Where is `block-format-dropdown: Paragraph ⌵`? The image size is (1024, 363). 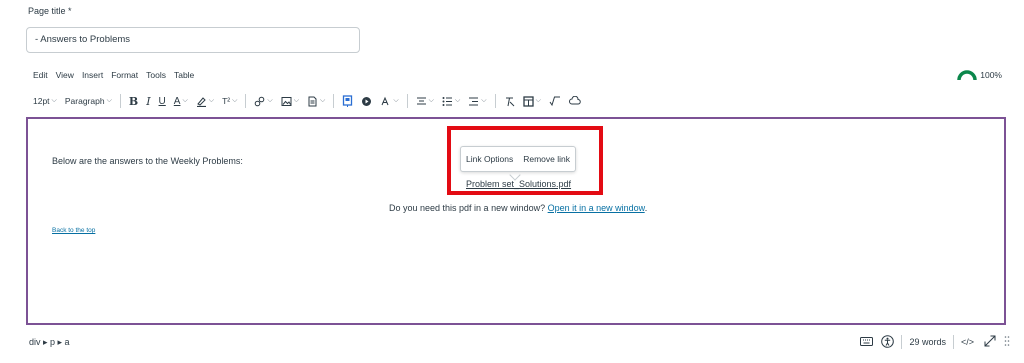
block-format-dropdown: Paragraph ⌵ is located at coordinates (88, 101).